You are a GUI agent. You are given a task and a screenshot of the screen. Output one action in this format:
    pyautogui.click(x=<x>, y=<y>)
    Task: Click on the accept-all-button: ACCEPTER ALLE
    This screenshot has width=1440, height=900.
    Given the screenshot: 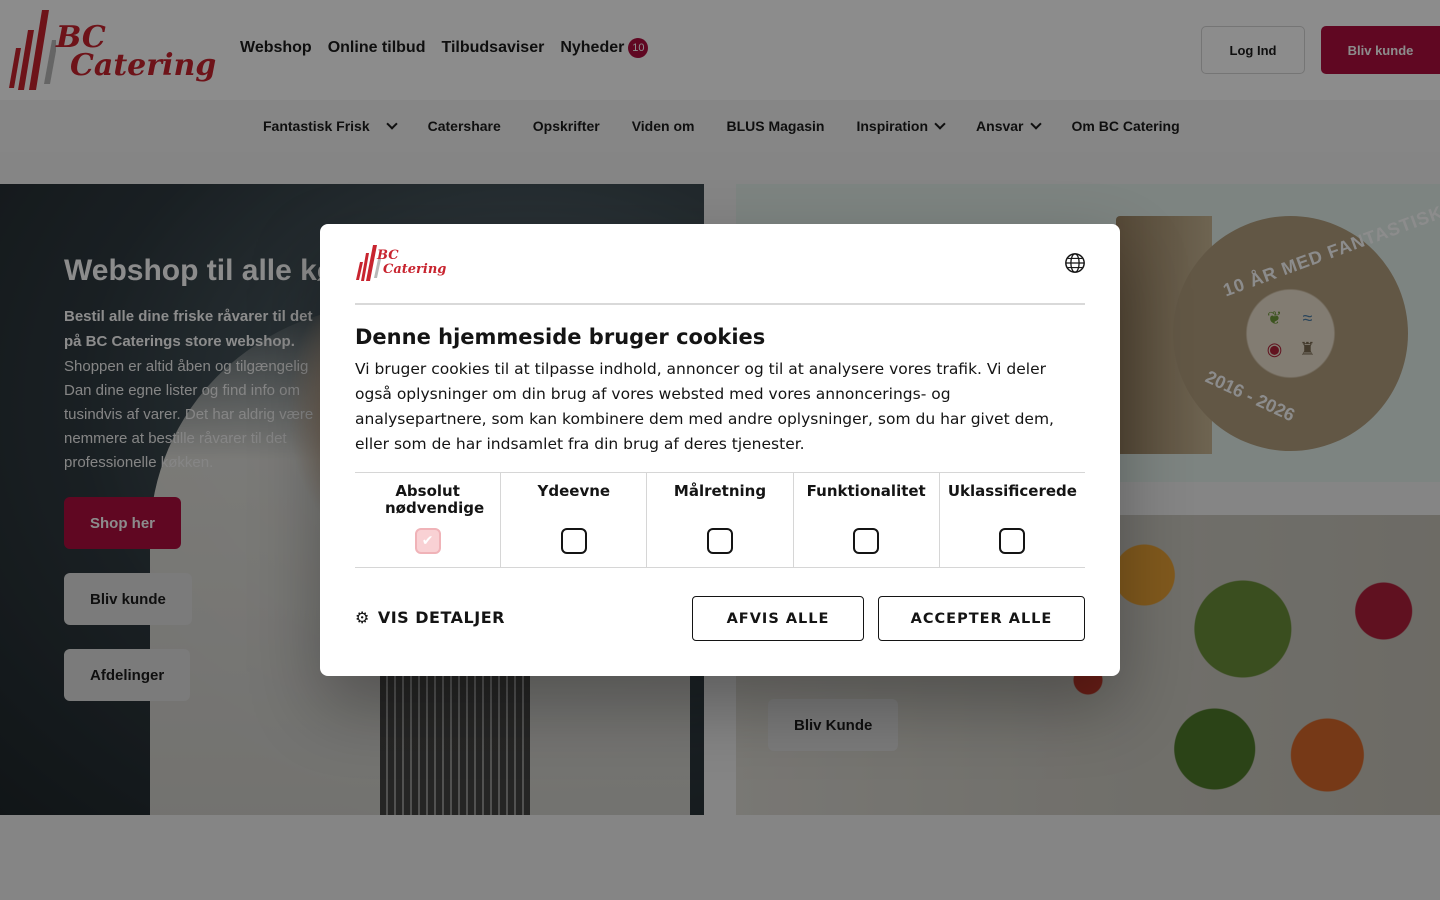 What is the action you would take?
    pyautogui.click(x=981, y=618)
    